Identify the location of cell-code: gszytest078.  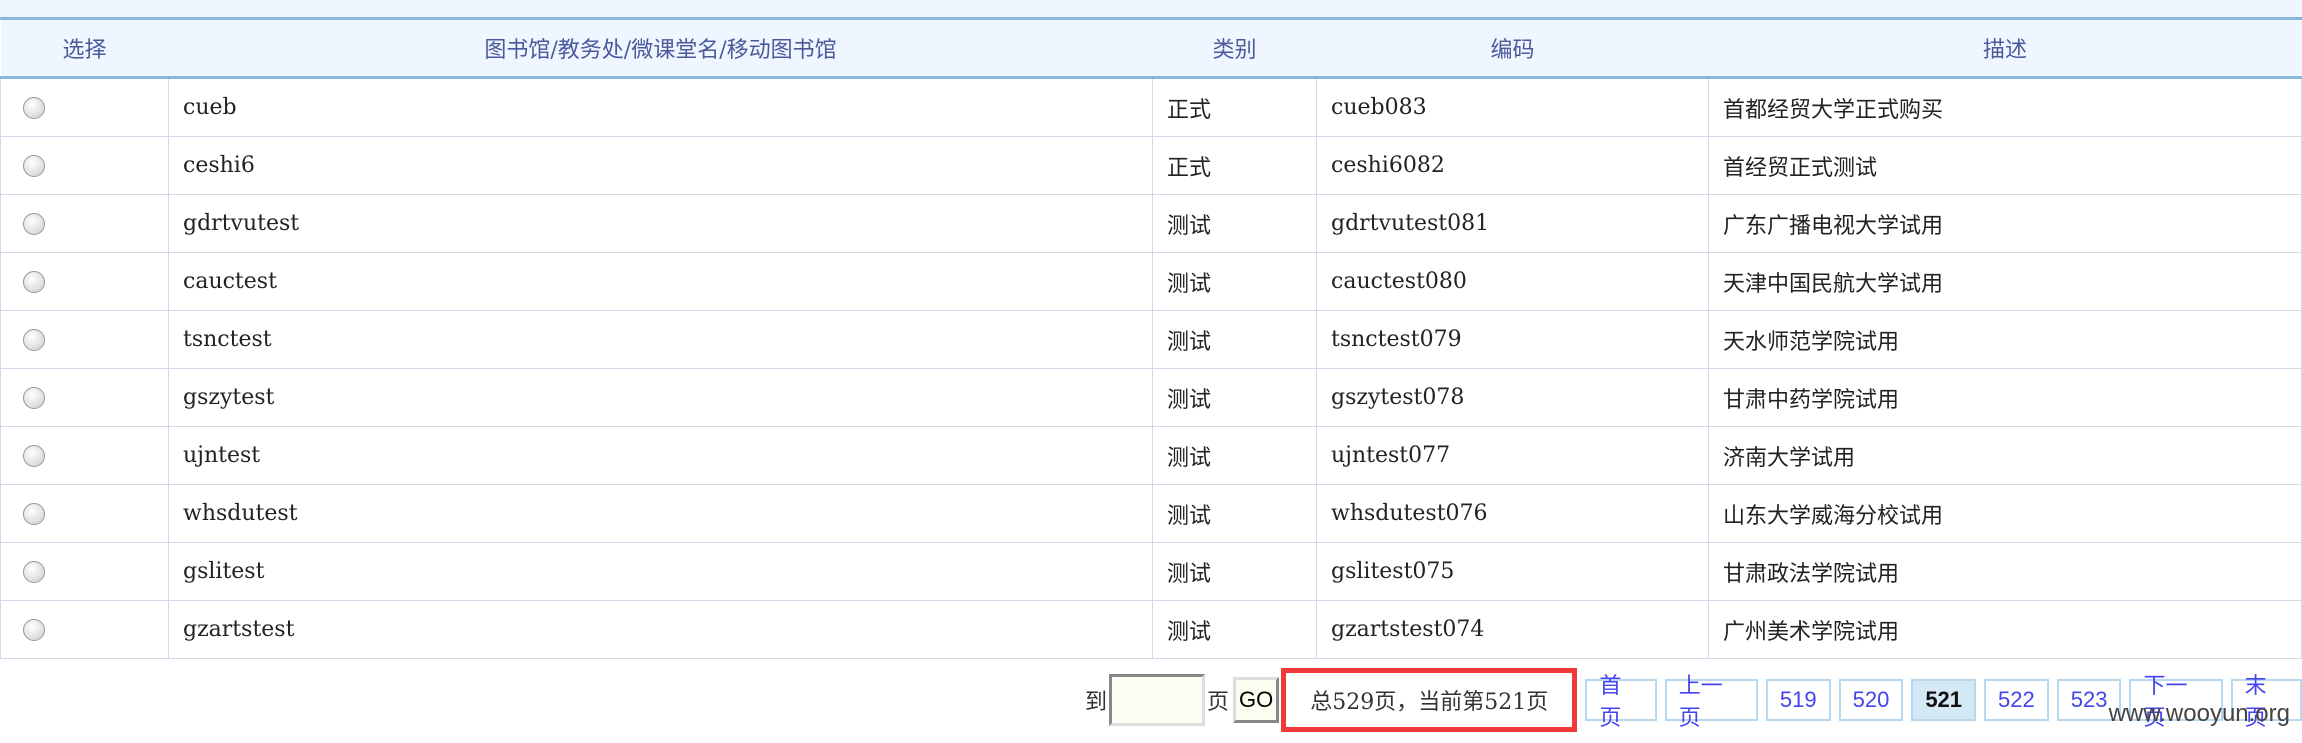
(1512, 397).